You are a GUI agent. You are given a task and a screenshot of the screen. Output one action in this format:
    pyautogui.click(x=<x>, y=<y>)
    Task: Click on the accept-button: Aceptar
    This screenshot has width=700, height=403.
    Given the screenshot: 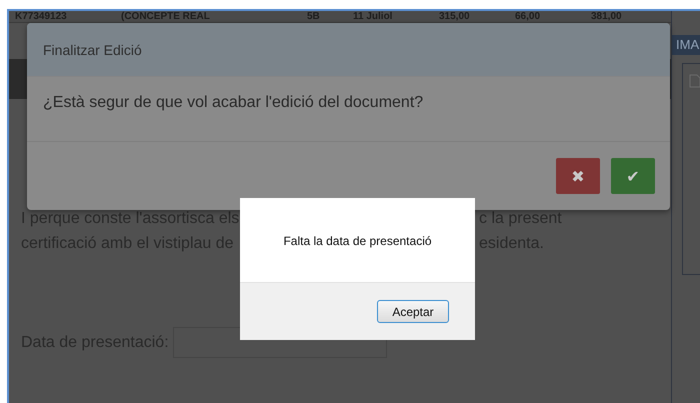 What is the action you would take?
    pyautogui.click(x=413, y=311)
    